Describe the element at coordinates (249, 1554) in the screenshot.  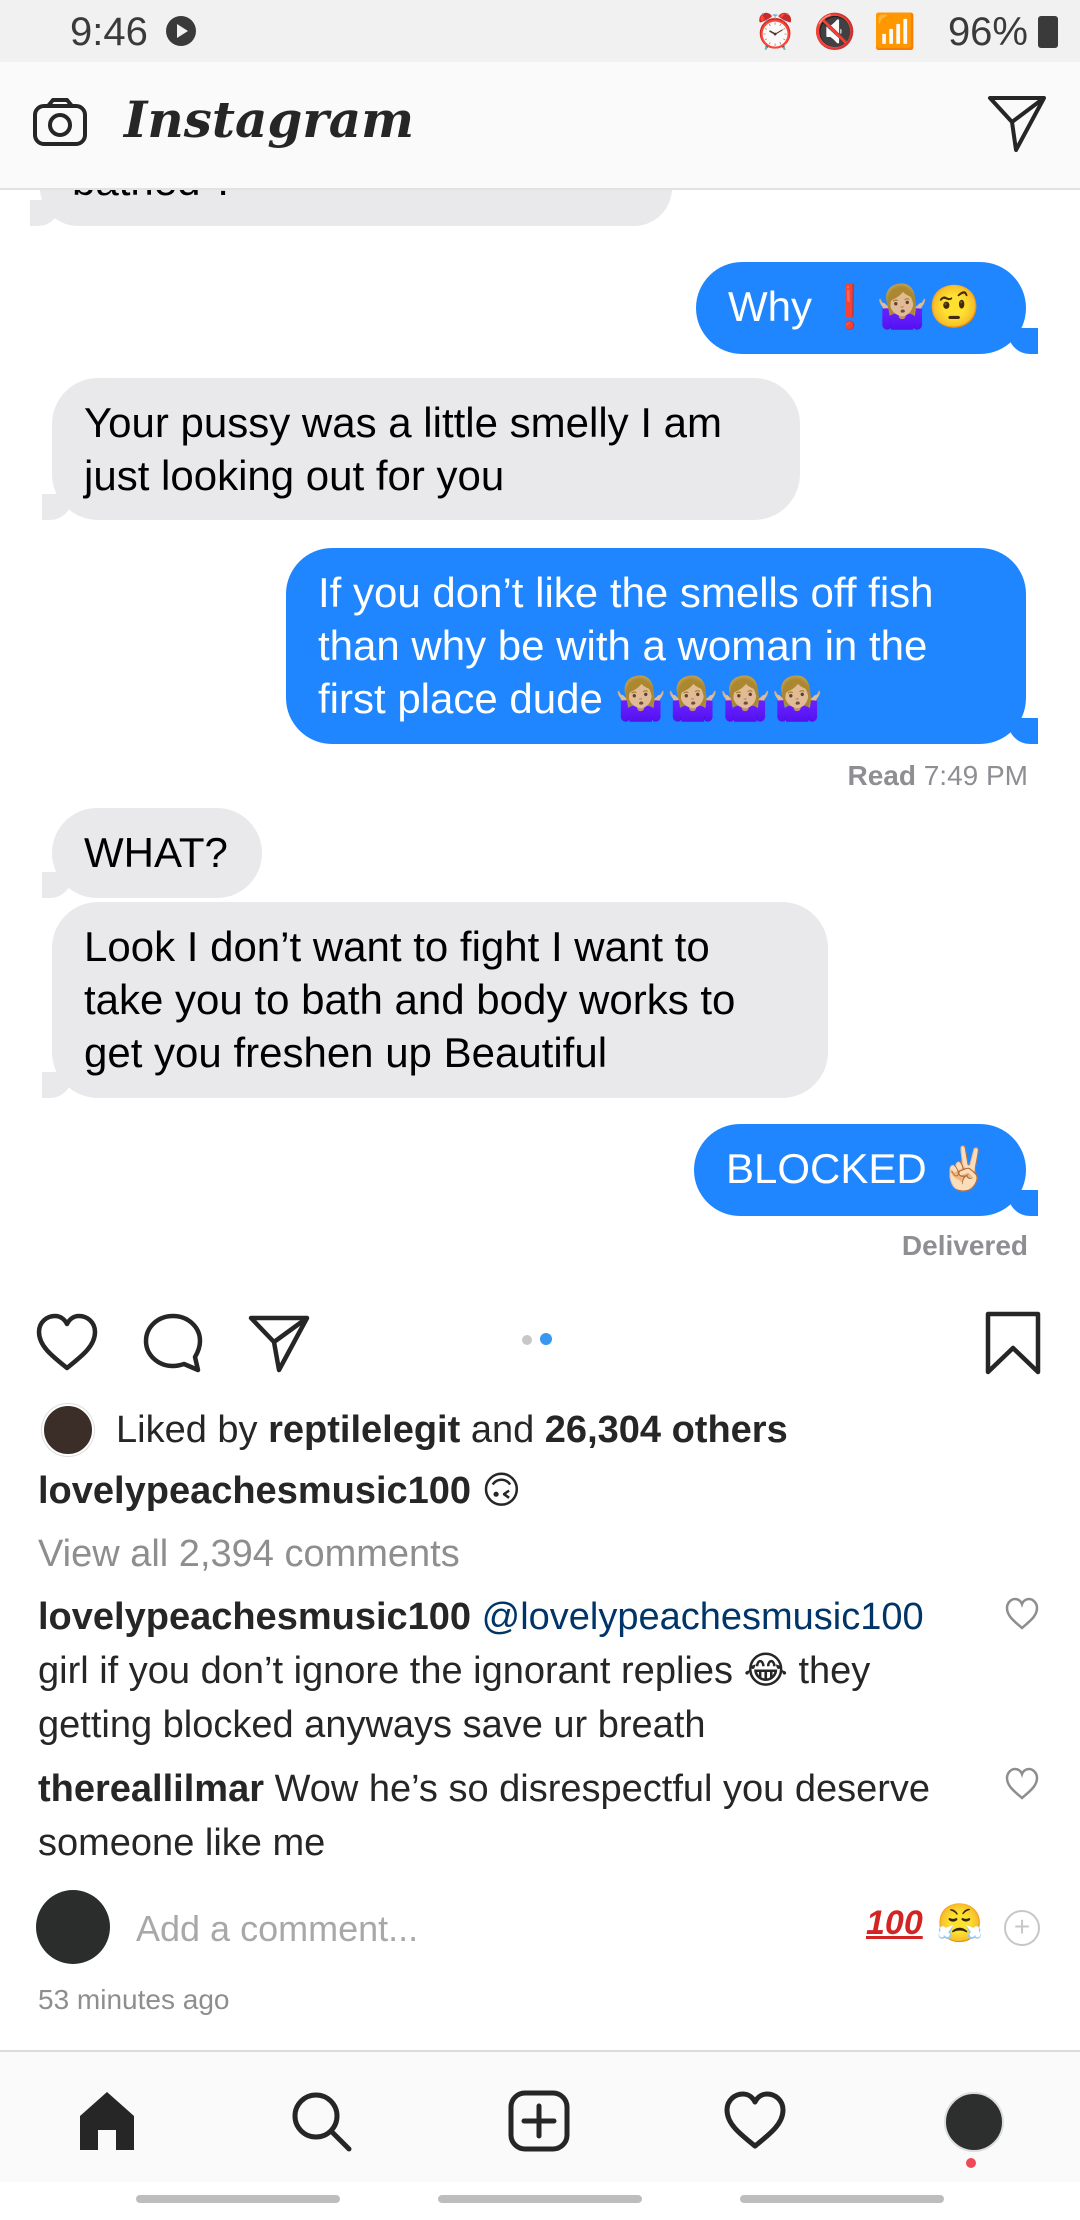
I see `view-all-comments-link: View all 2,394 comments` at that location.